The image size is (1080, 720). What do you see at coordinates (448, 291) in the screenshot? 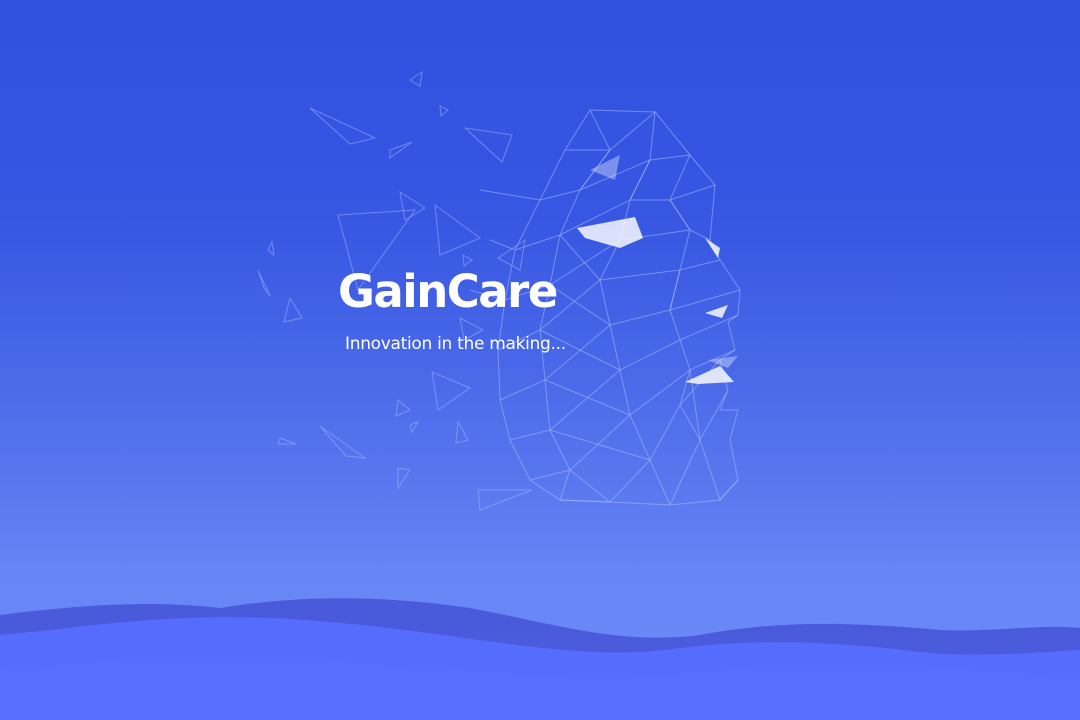
I see `brand-logo-text: GainCare` at bounding box center [448, 291].